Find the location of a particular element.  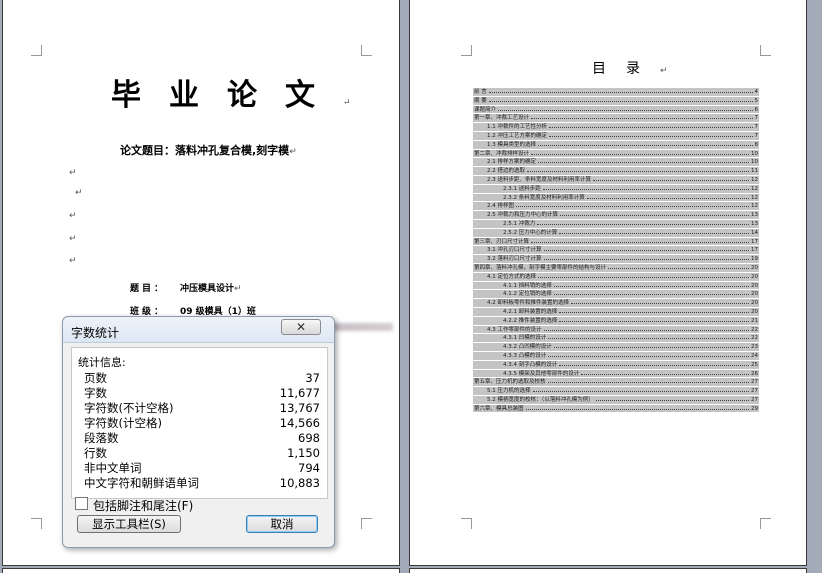

toc-entry: 4.2.1 卸料装置的选择 20 is located at coordinates (616, 312).